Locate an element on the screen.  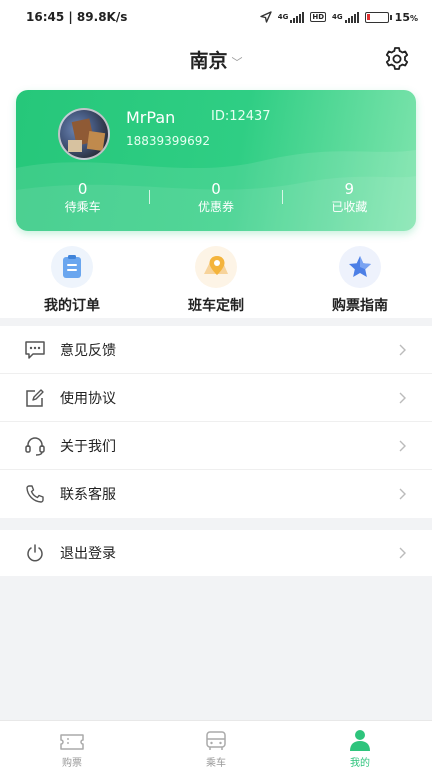
quick-action-label: 购票指南 is located at coordinates (360, 306).